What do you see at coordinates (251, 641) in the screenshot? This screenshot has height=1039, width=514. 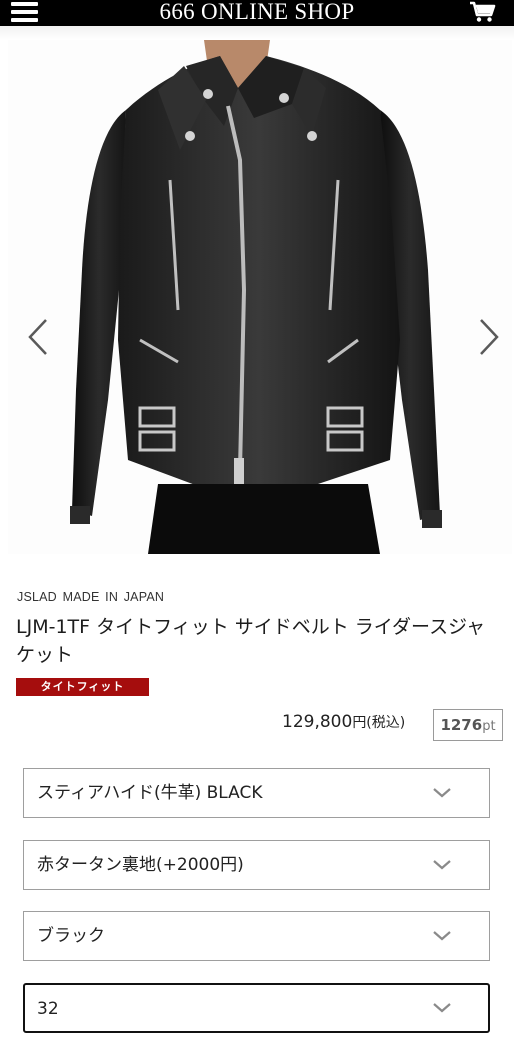 I see `product-title: LJM-1TF タイトフィット サイドベルト ライダースジャケット` at bounding box center [251, 641].